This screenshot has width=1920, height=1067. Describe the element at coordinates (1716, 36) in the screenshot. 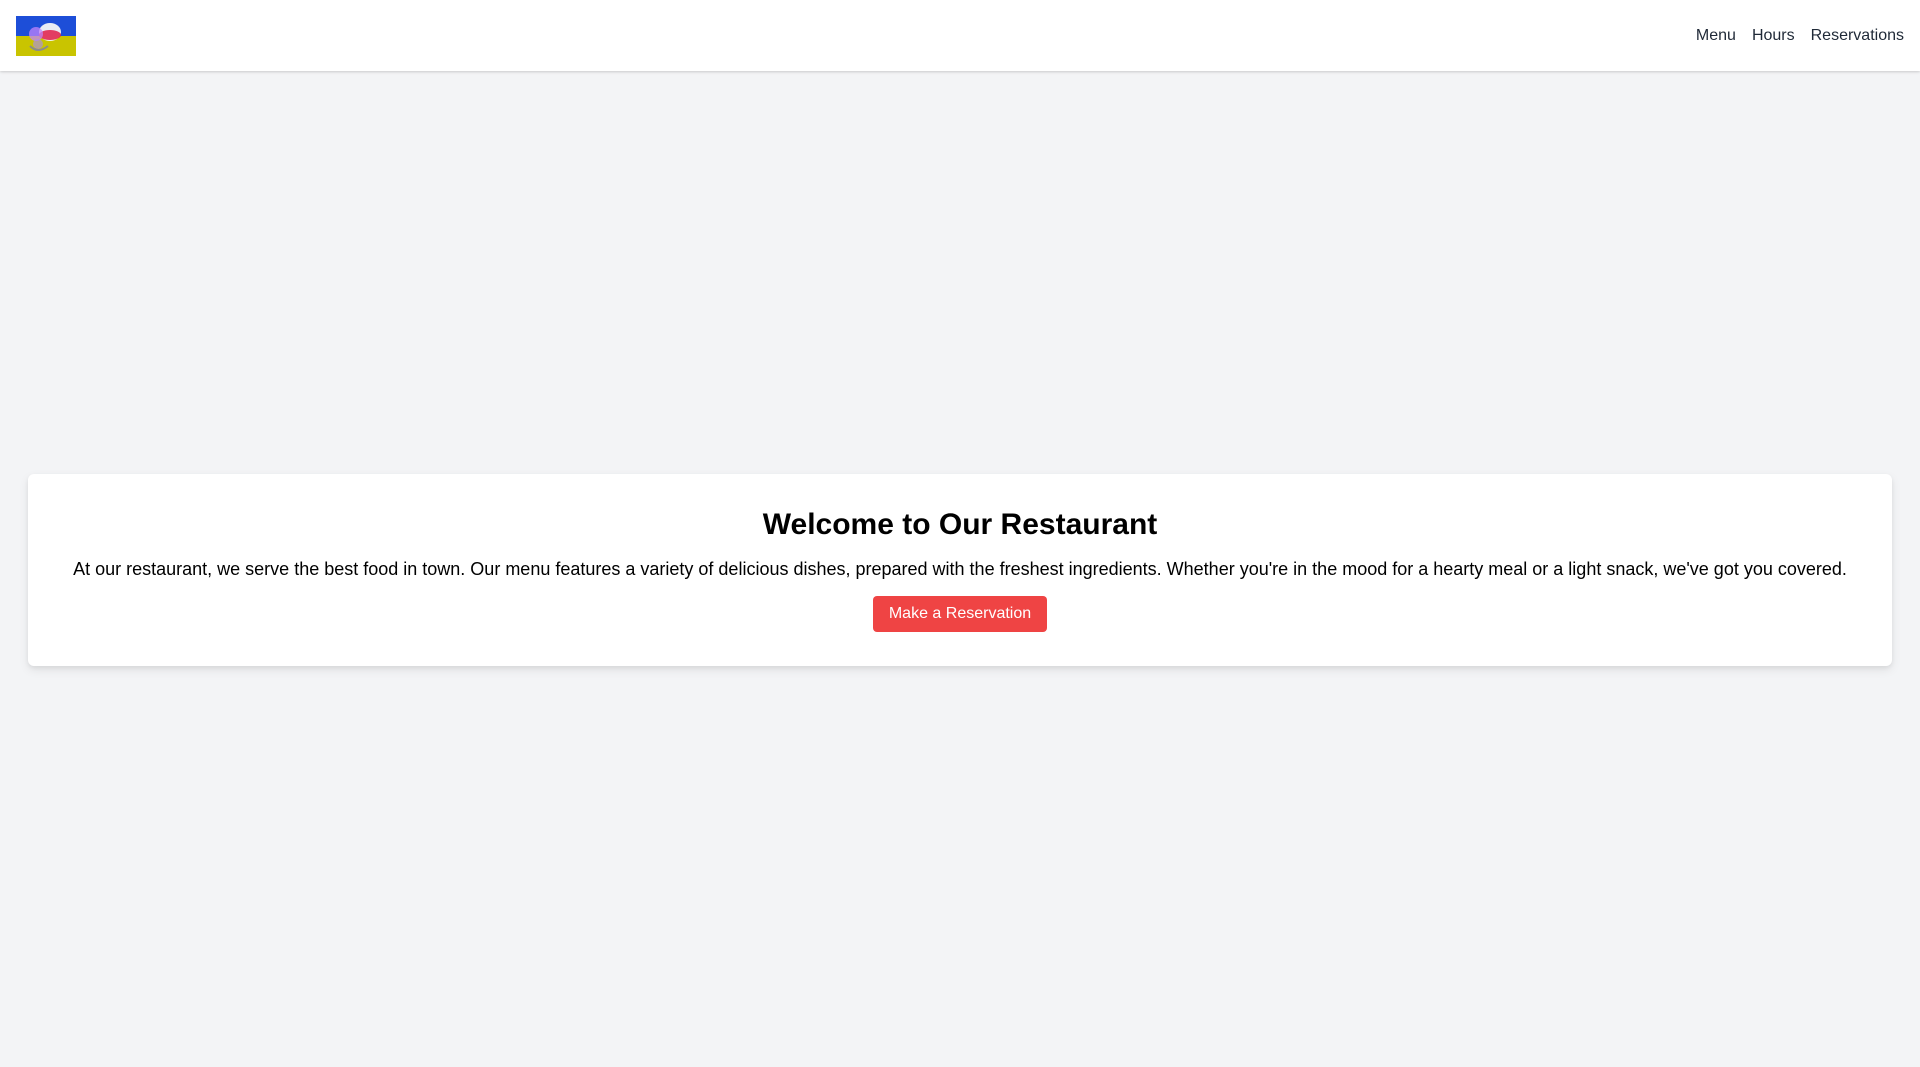

I see `nav-link-menu: Menu` at that location.